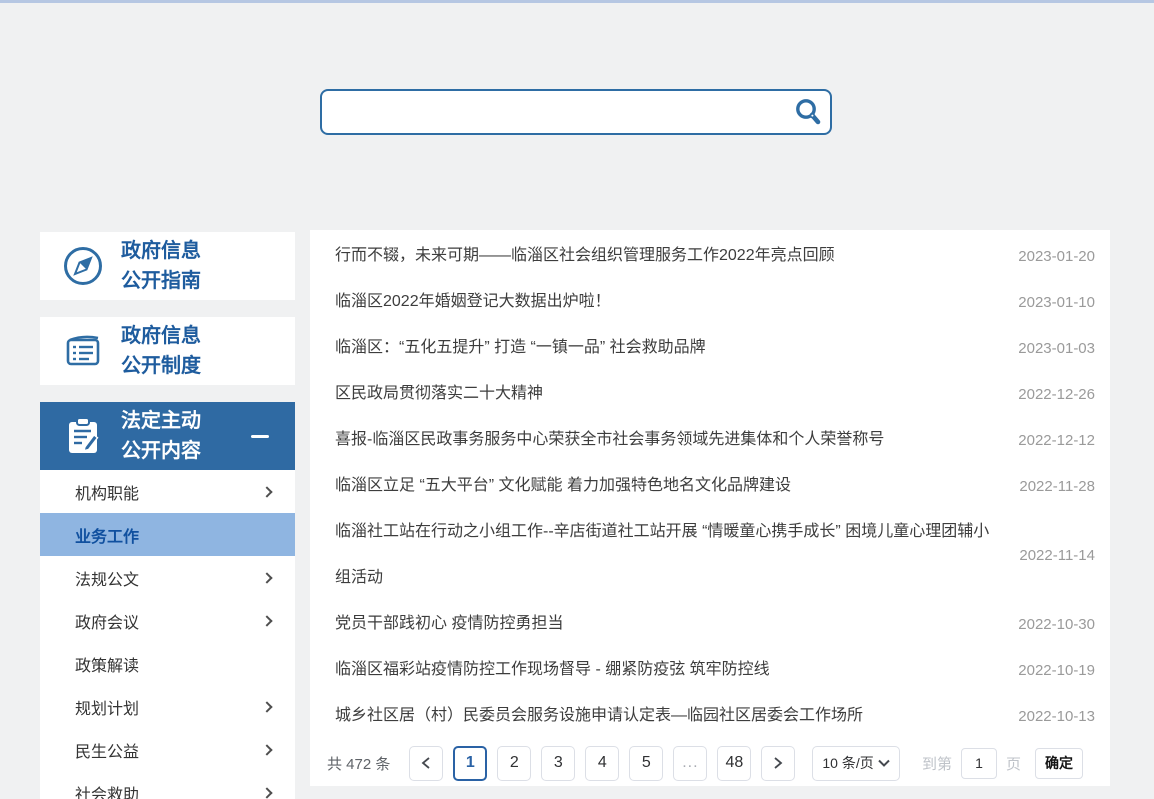 The image size is (1154, 799). What do you see at coordinates (107, 709) in the screenshot?
I see `menu-label: 规划计划` at bounding box center [107, 709].